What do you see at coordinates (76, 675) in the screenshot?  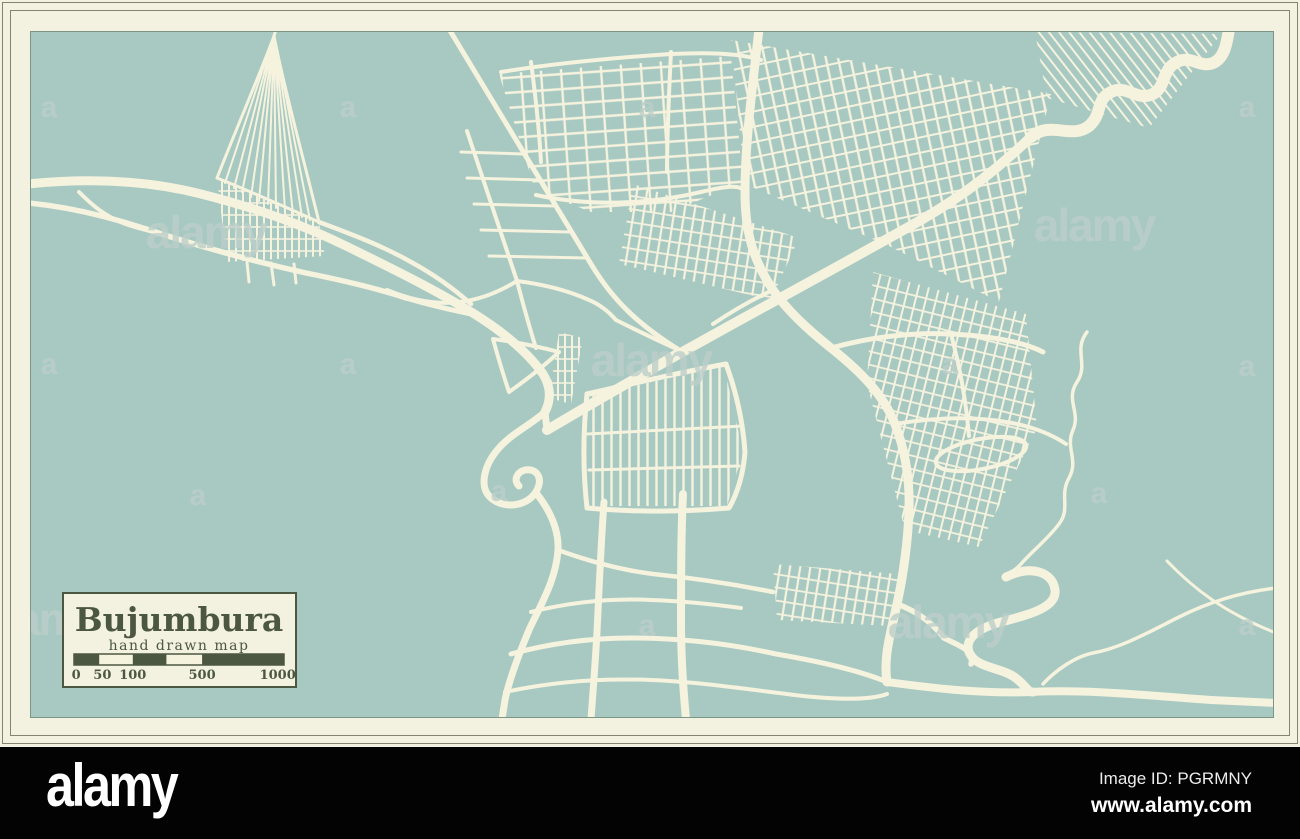 I see `scale-bar-label: 0` at bounding box center [76, 675].